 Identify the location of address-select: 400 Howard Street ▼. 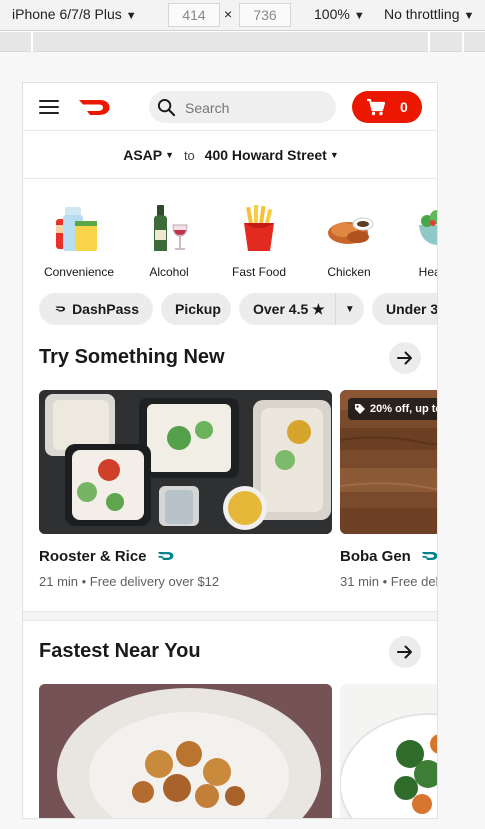
(272, 155).